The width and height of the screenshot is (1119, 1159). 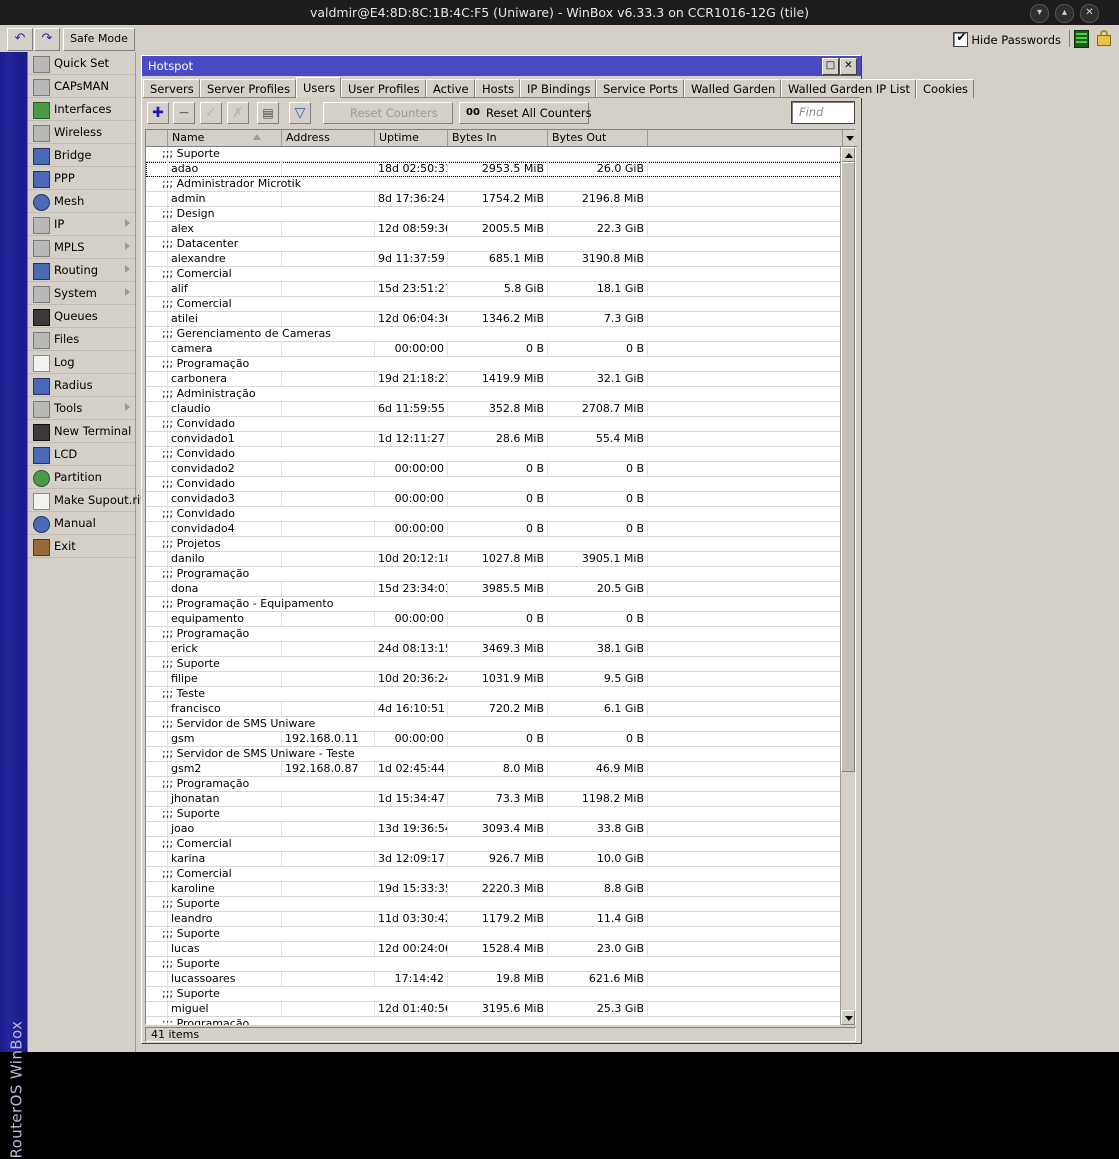 What do you see at coordinates (494, 949) in the screenshot?
I see `table-row: lucas 12d 00:24:06 1528.4 MiB 23.0 GiB` at bounding box center [494, 949].